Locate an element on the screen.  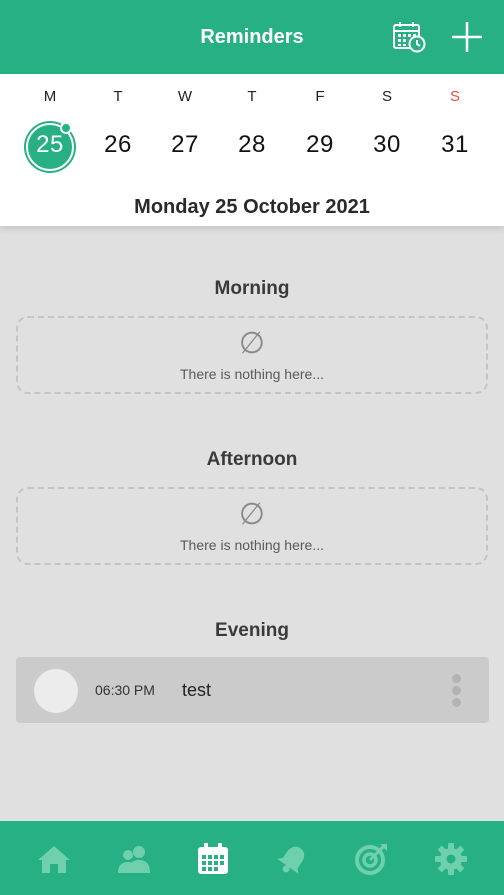
page-title: Reminders is located at coordinates (252, 37).